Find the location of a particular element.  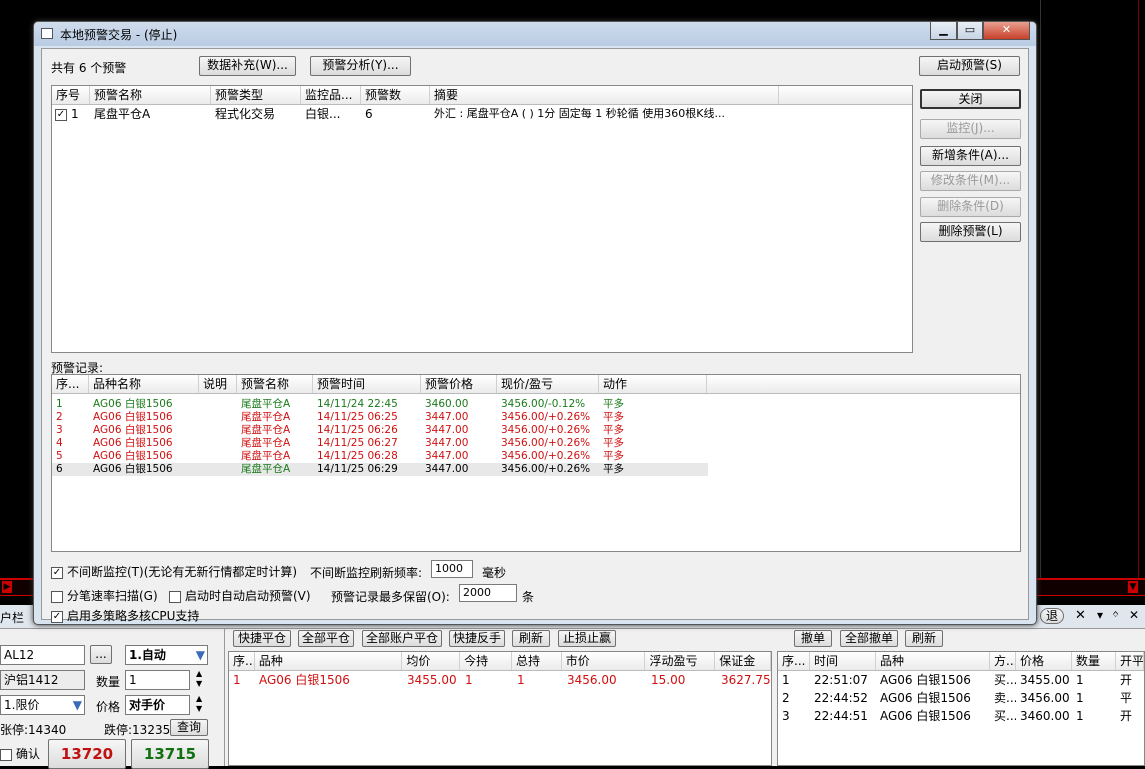

delete-alert-button: 删除预警(L) is located at coordinates (970, 232).